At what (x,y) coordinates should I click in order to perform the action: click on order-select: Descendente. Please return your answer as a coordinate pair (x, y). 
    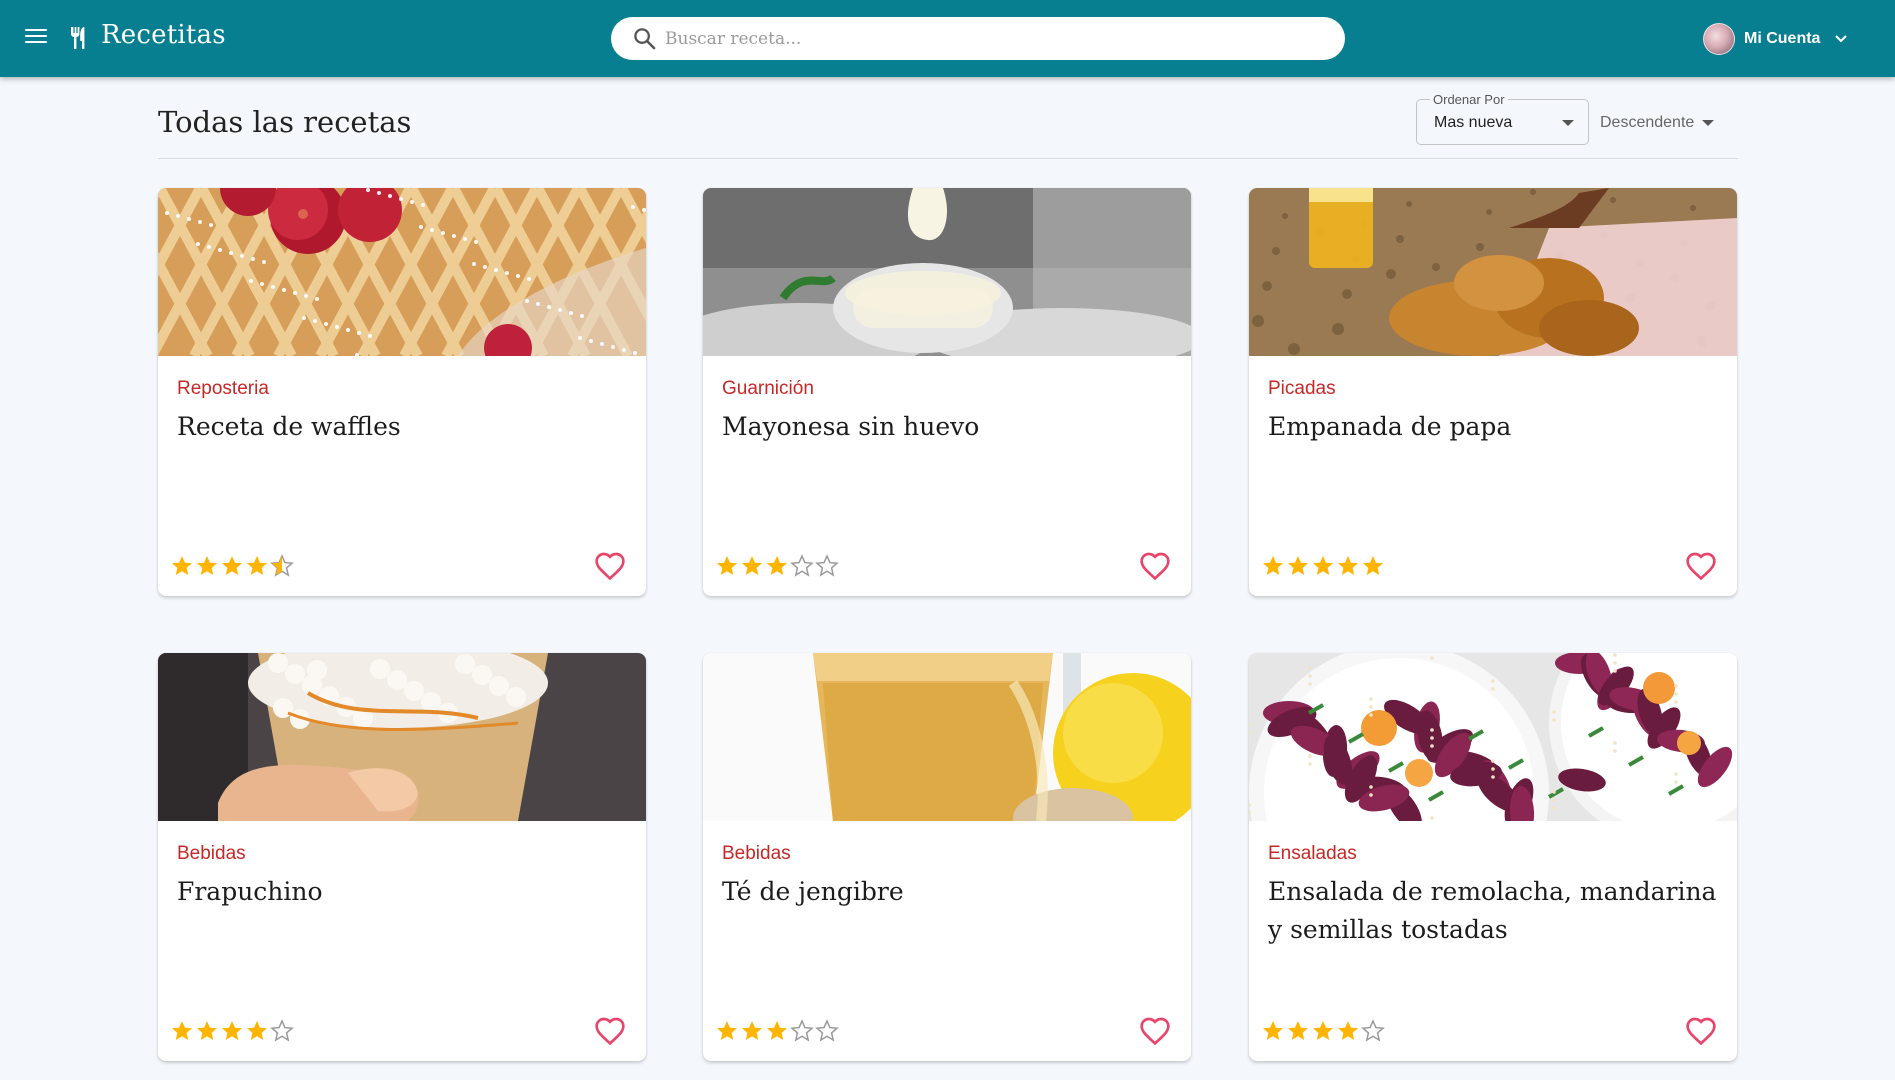
    Looking at the image, I should click on (1657, 123).